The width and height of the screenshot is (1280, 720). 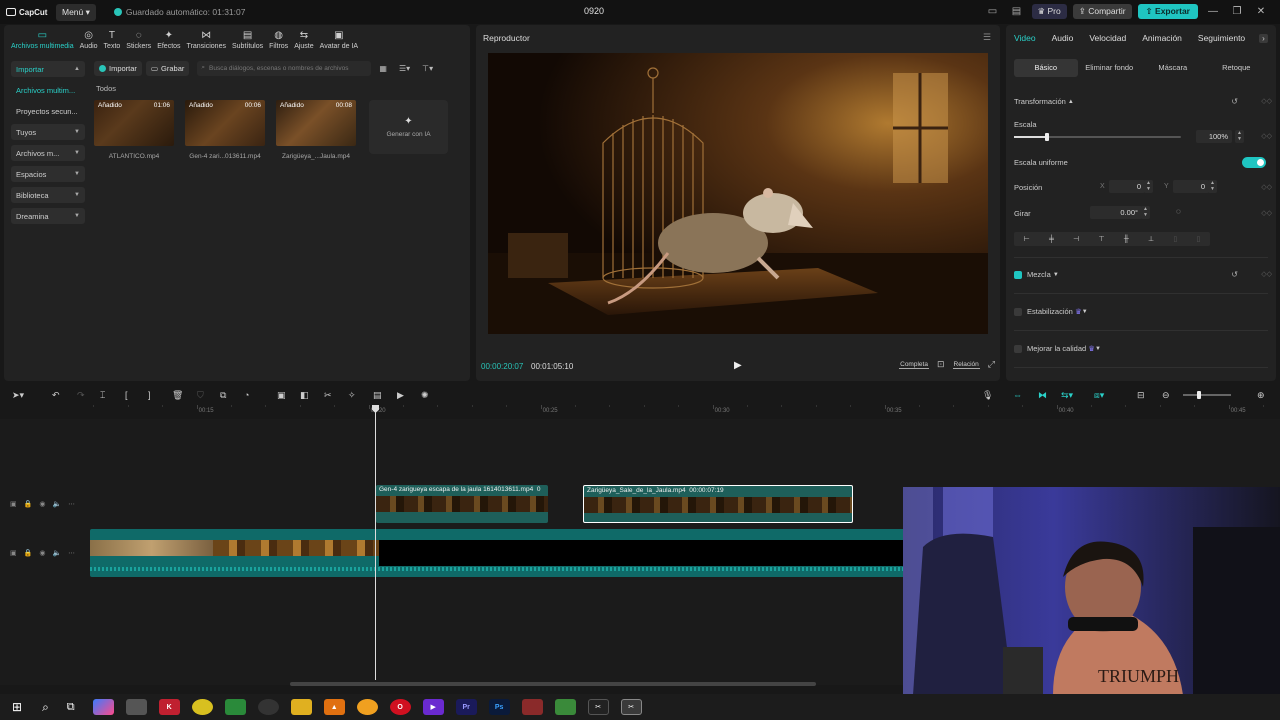 What do you see at coordinates (301, 707) in the screenshot?
I see `explorer-icon` at bounding box center [301, 707].